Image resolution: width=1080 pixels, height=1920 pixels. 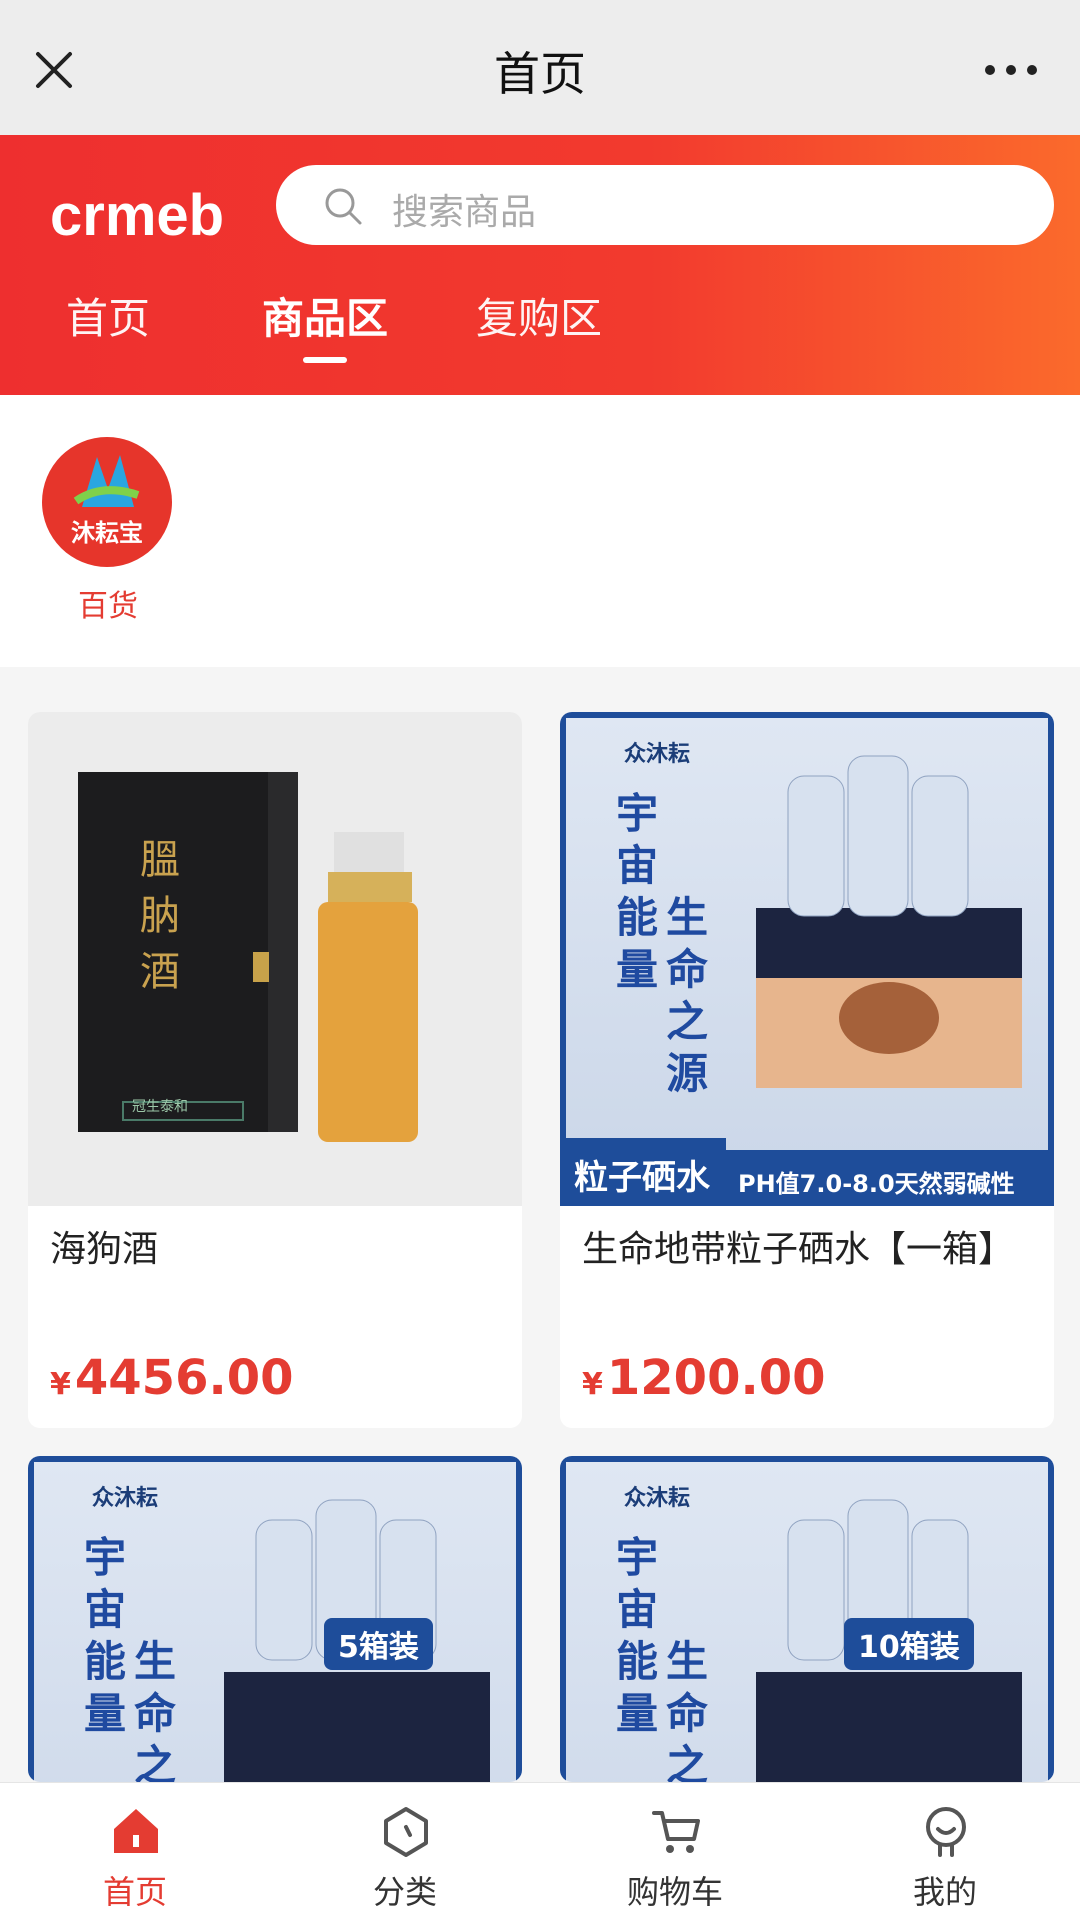 I want to click on tab-label: 首页, so click(x=108, y=318).